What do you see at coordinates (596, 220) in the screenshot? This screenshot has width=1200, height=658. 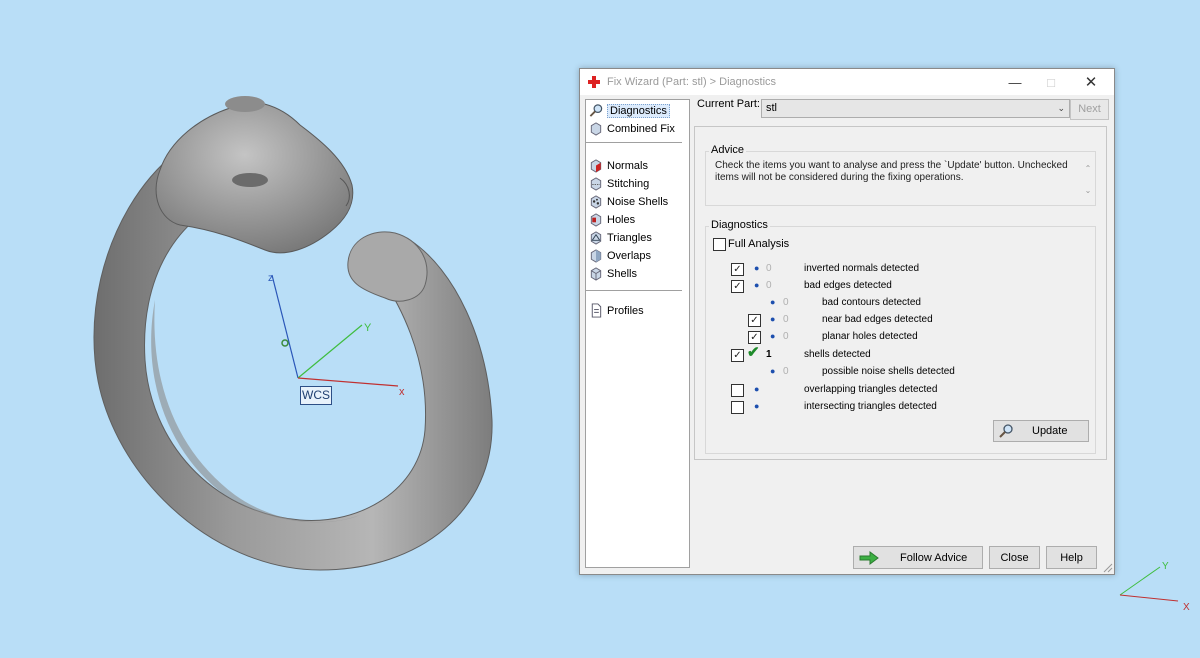 I see `holes-cube-icon` at bounding box center [596, 220].